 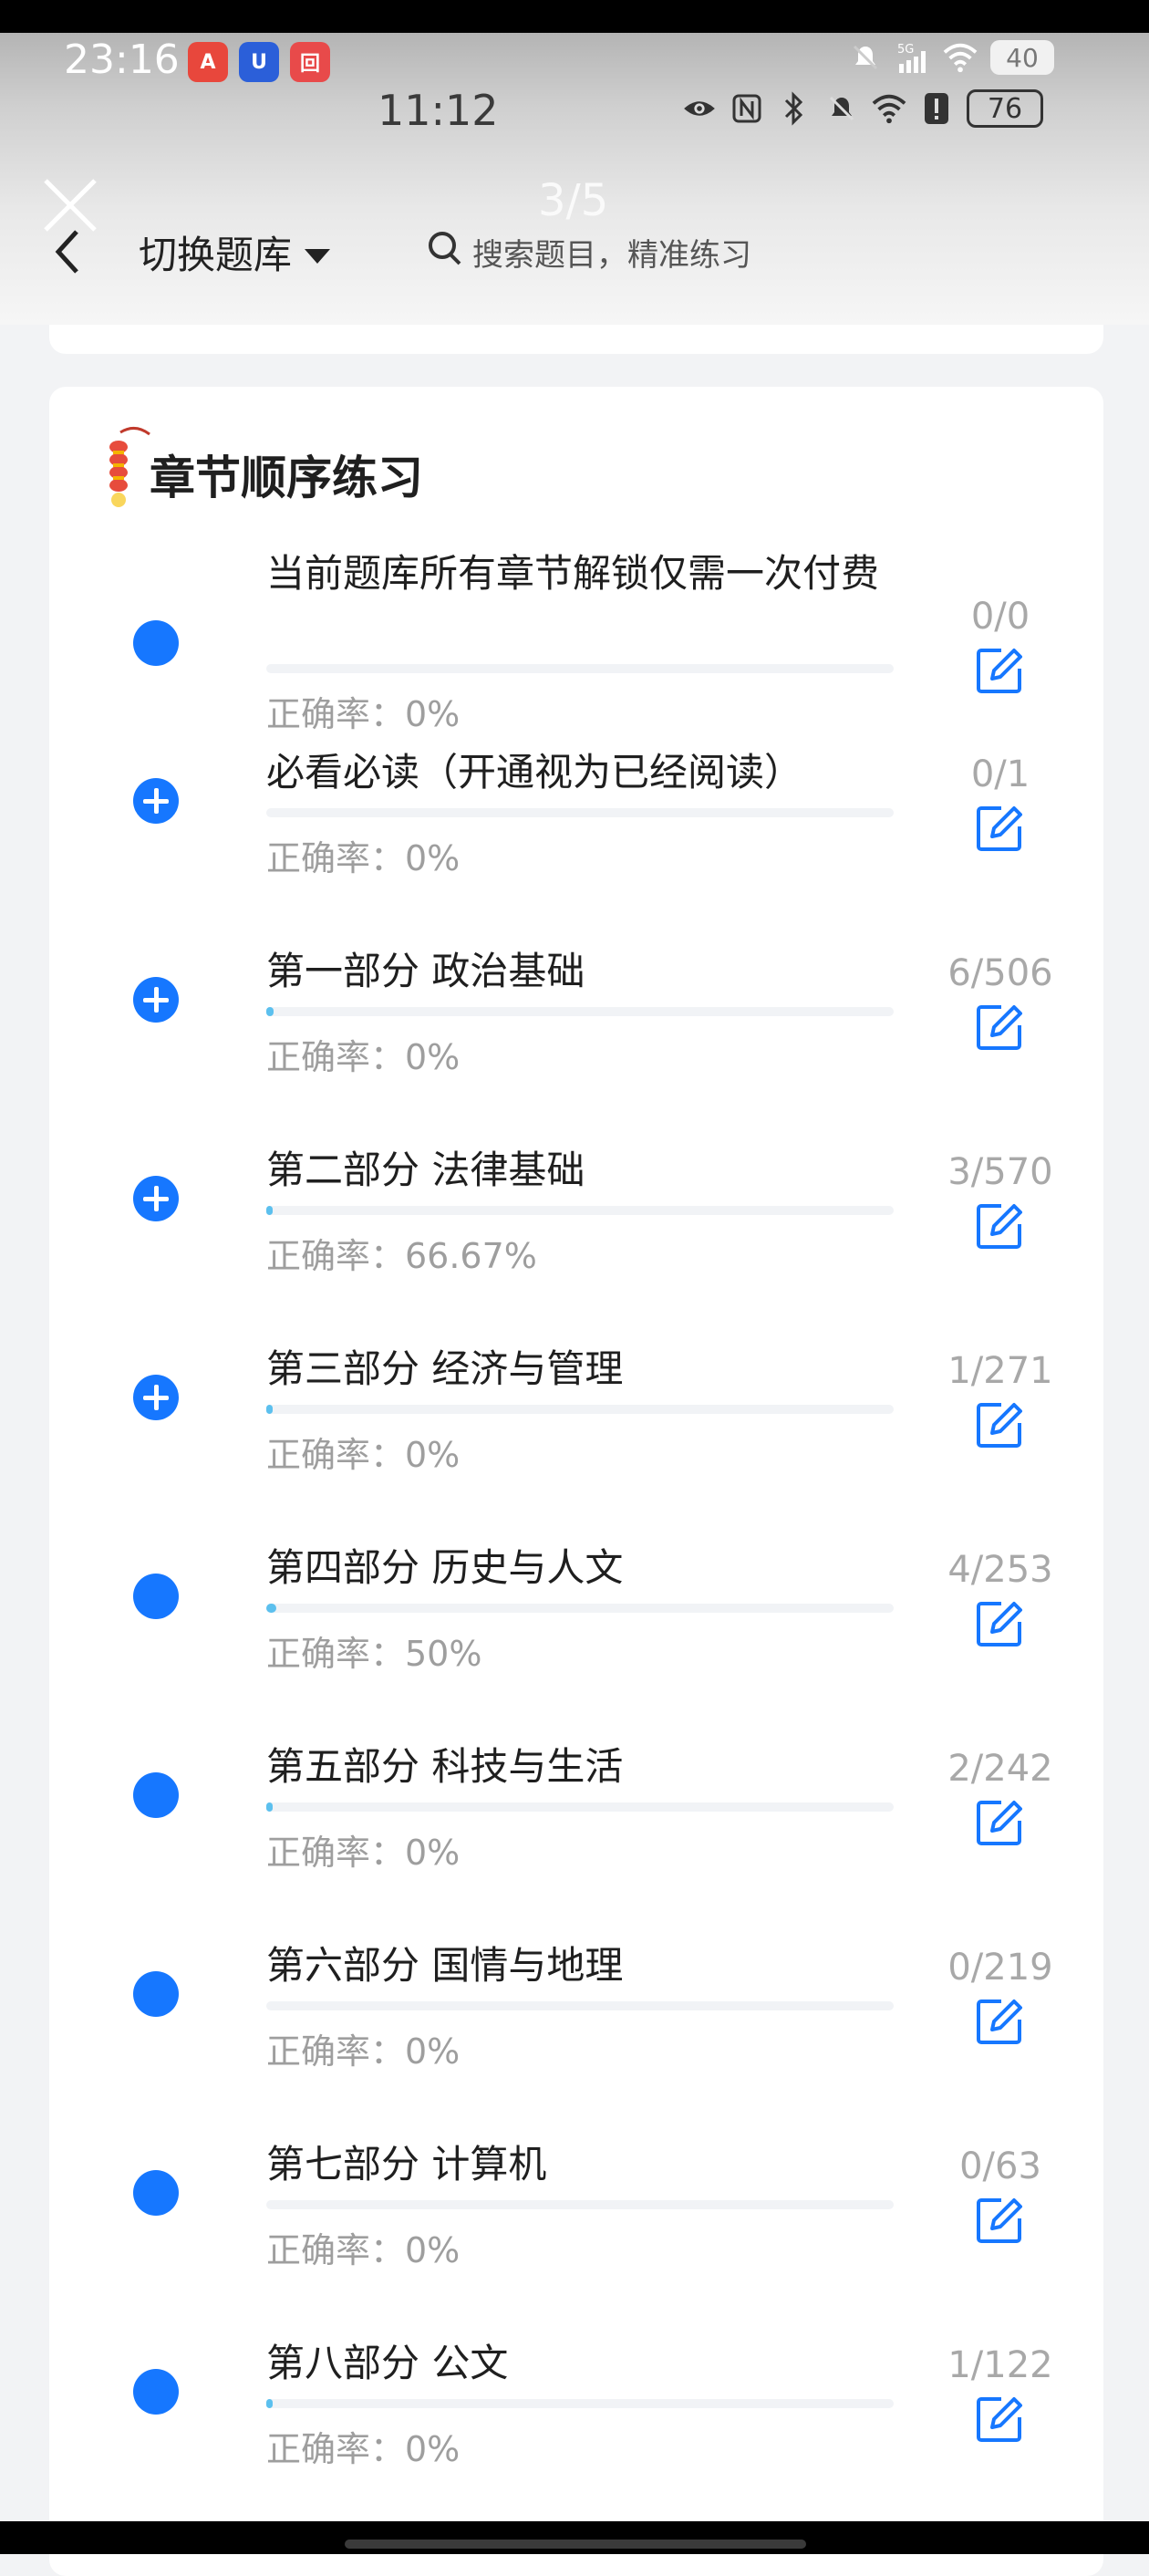 I want to click on network-label: 5G, so click(x=905, y=50).